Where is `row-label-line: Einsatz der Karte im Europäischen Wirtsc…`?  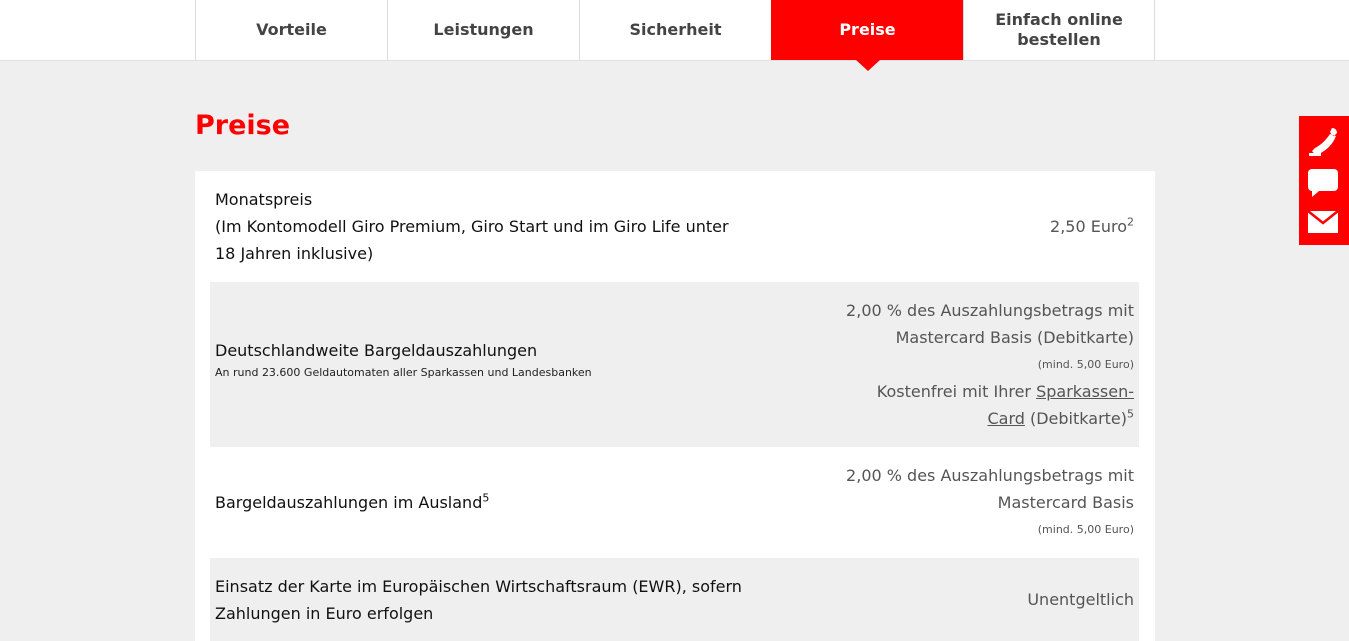 row-label-line: Einsatz der Karte im Europäischen Wirtsc… is located at coordinates (478, 586).